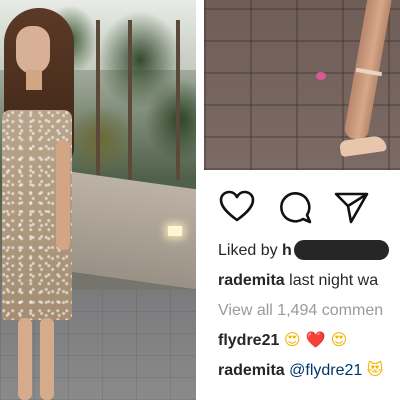  I want to click on comment: rademita @flydre21 😻, so click(300, 370).